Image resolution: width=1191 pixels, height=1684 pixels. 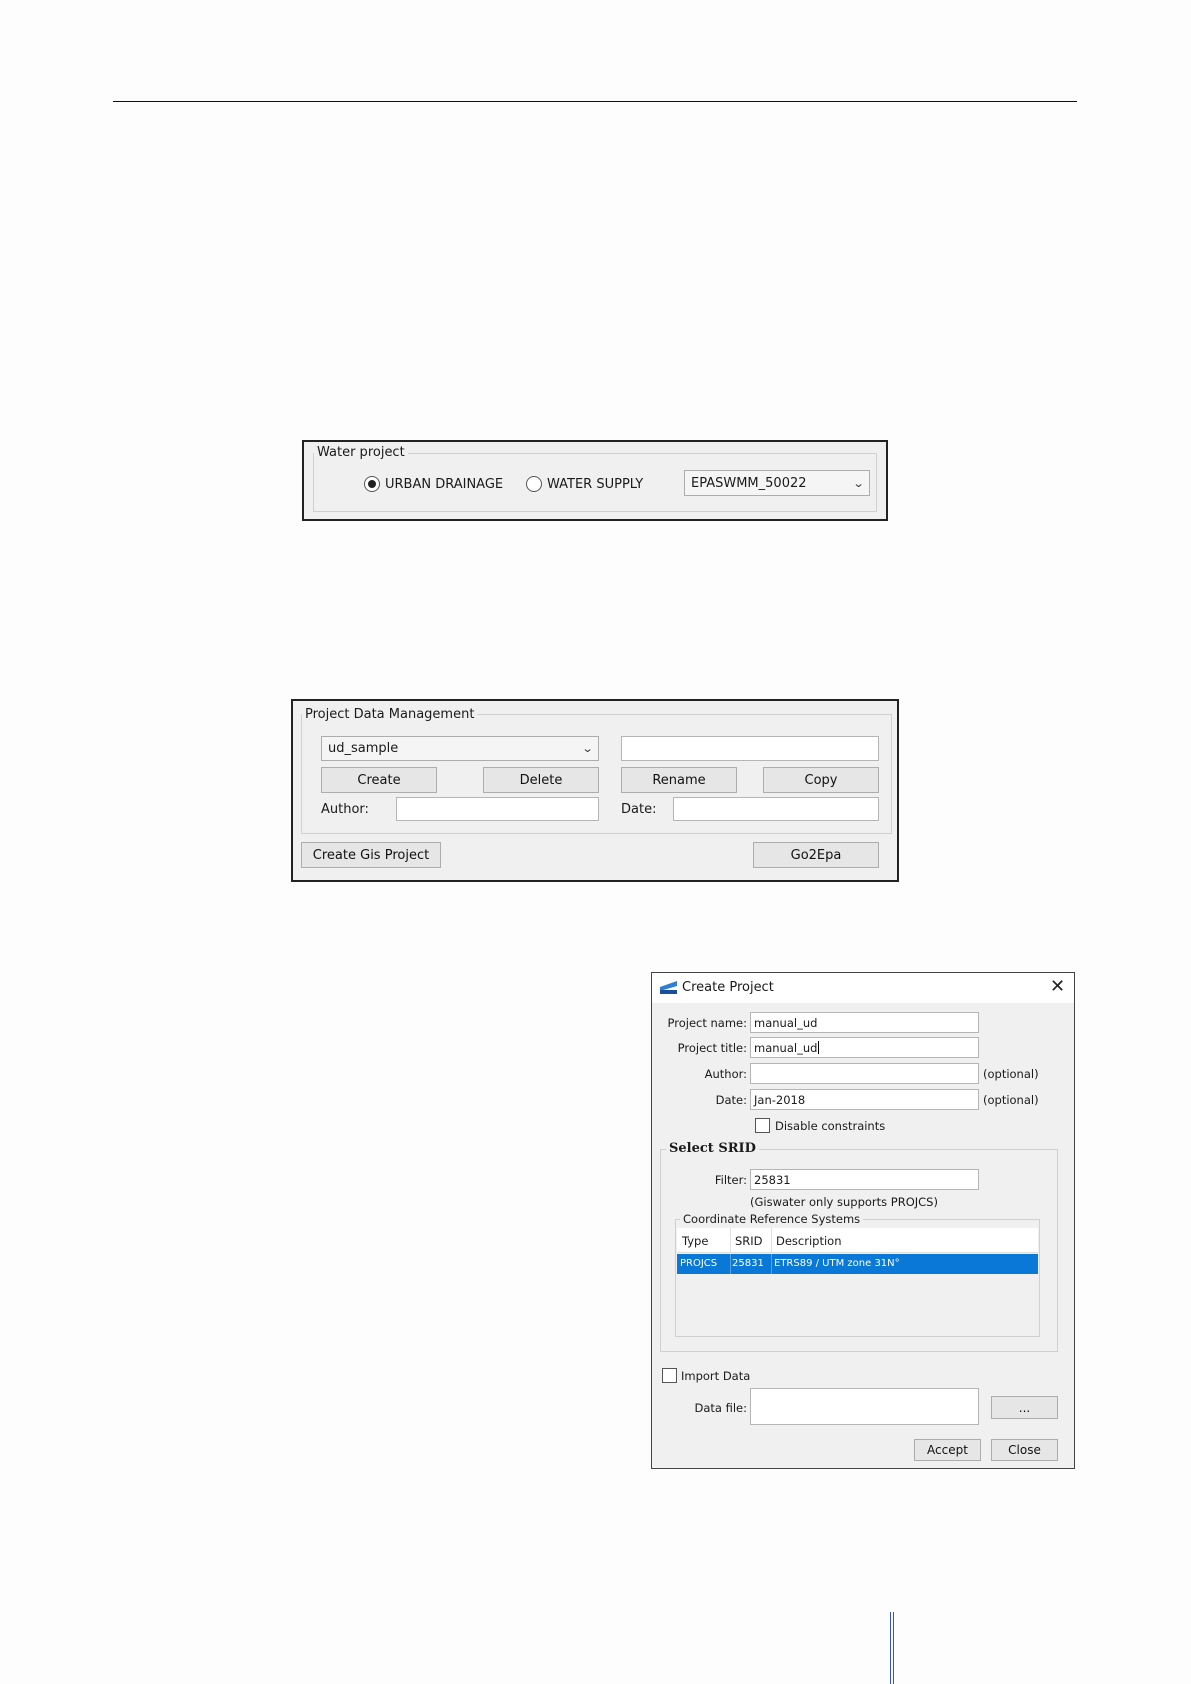 What do you see at coordinates (1057, 986) in the screenshot?
I see `close-icon: ✕` at bounding box center [1057, 986].